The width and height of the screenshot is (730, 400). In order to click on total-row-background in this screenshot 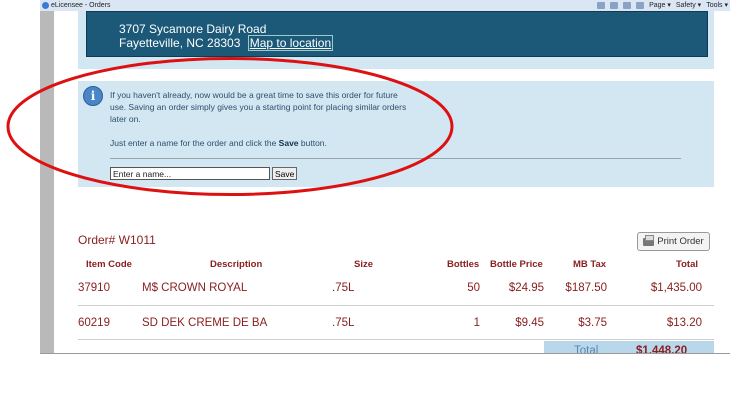, I will do `click(629, 347)`.